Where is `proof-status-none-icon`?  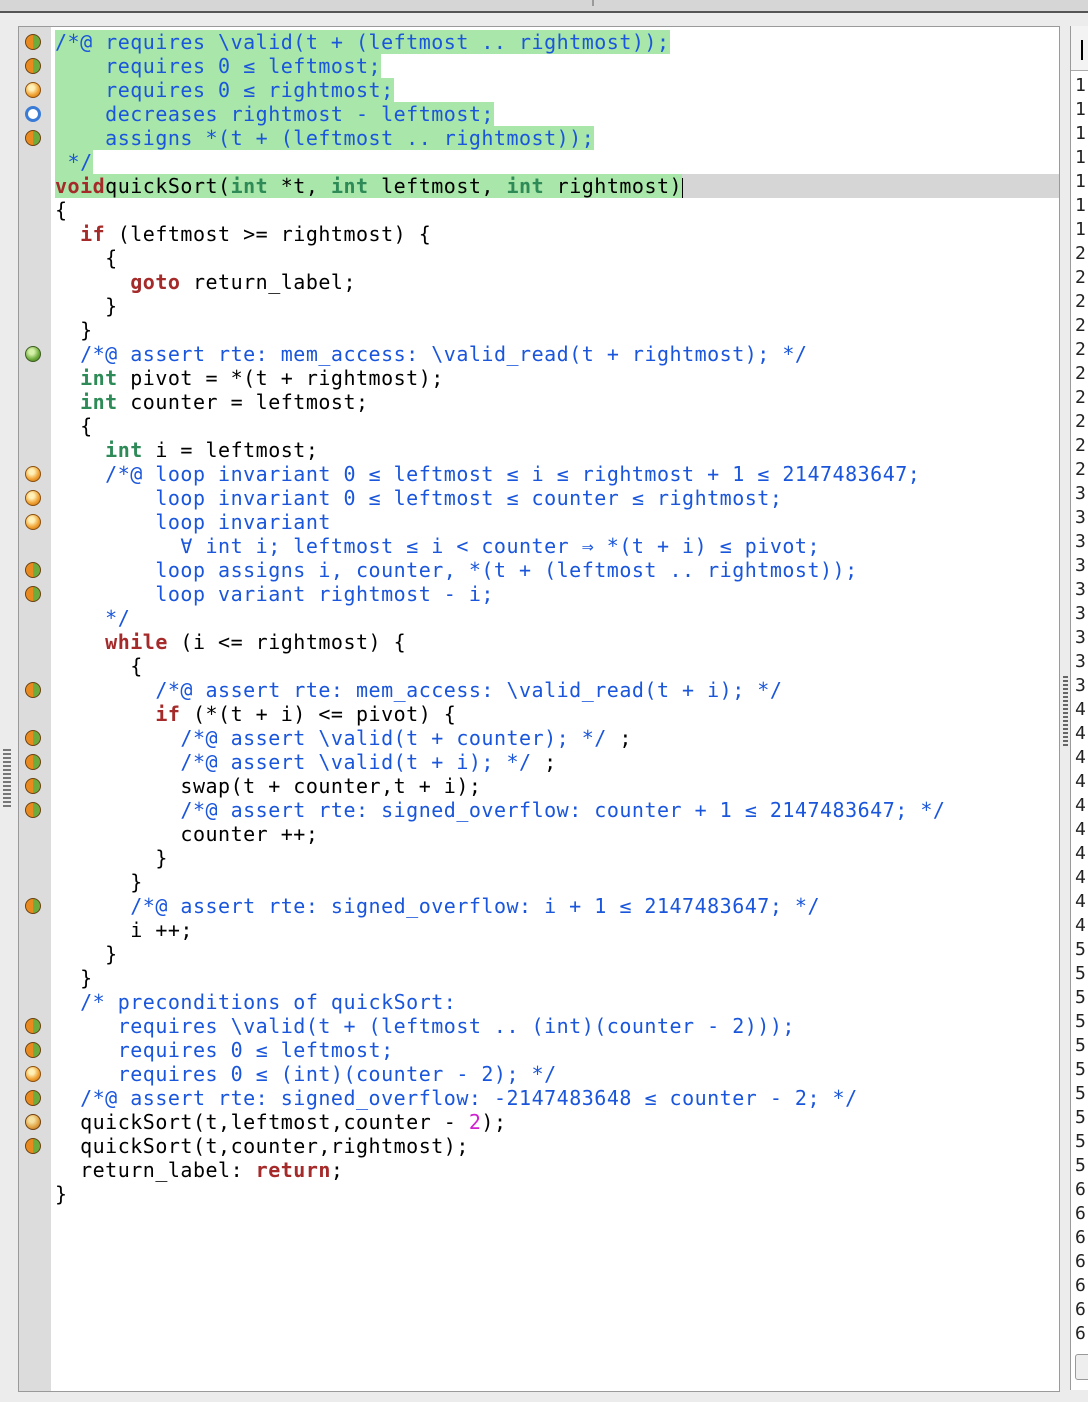
proof-status-none-icon is located at coordinates (33, 114).